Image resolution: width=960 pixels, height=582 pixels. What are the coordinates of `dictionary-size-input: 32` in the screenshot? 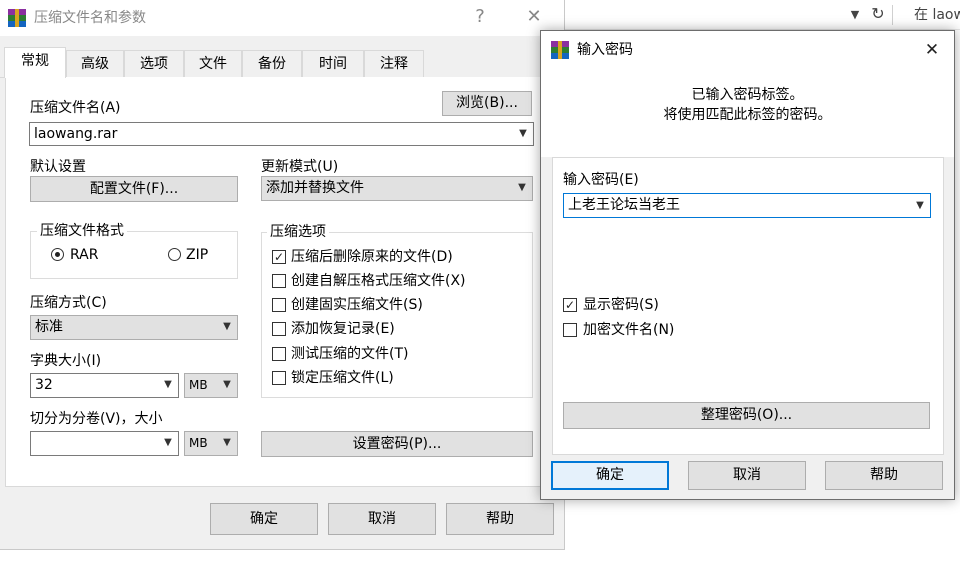 It's located at (104, 385).